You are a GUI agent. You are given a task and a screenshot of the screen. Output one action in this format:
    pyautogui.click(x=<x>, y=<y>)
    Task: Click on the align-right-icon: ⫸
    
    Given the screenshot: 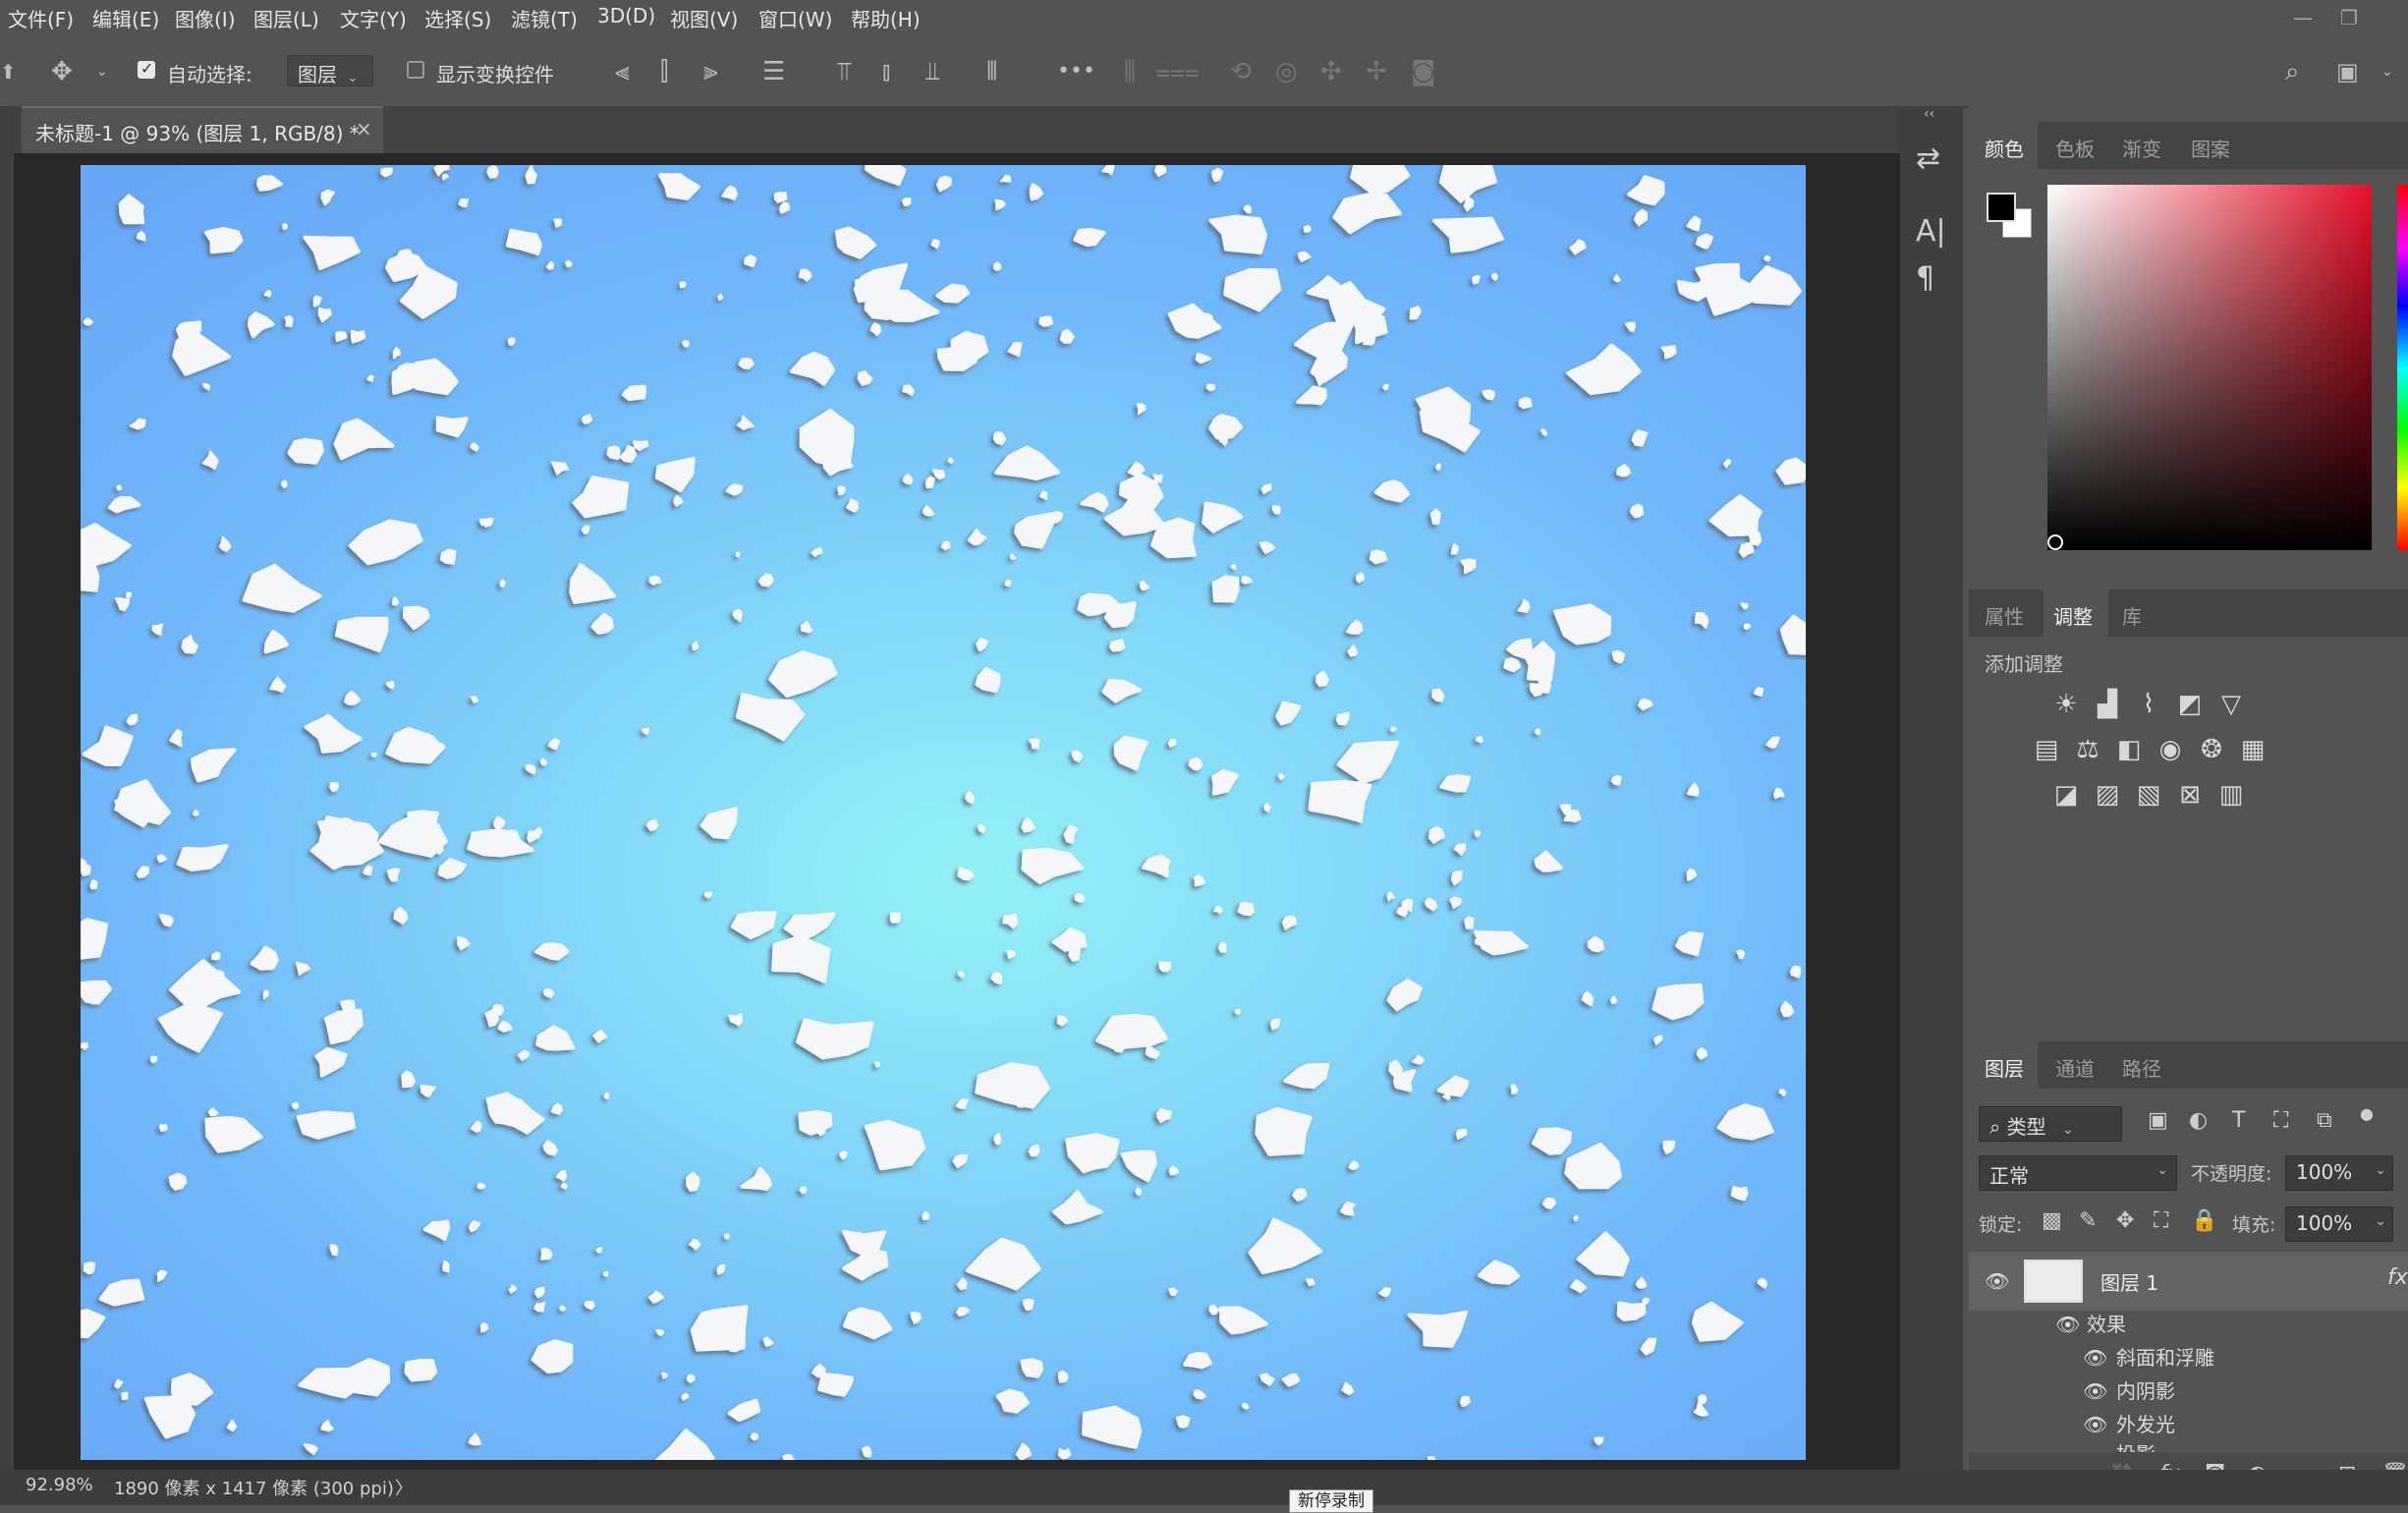 What is the action you would take?
    pyautogui.click(x=710, y=71)
    